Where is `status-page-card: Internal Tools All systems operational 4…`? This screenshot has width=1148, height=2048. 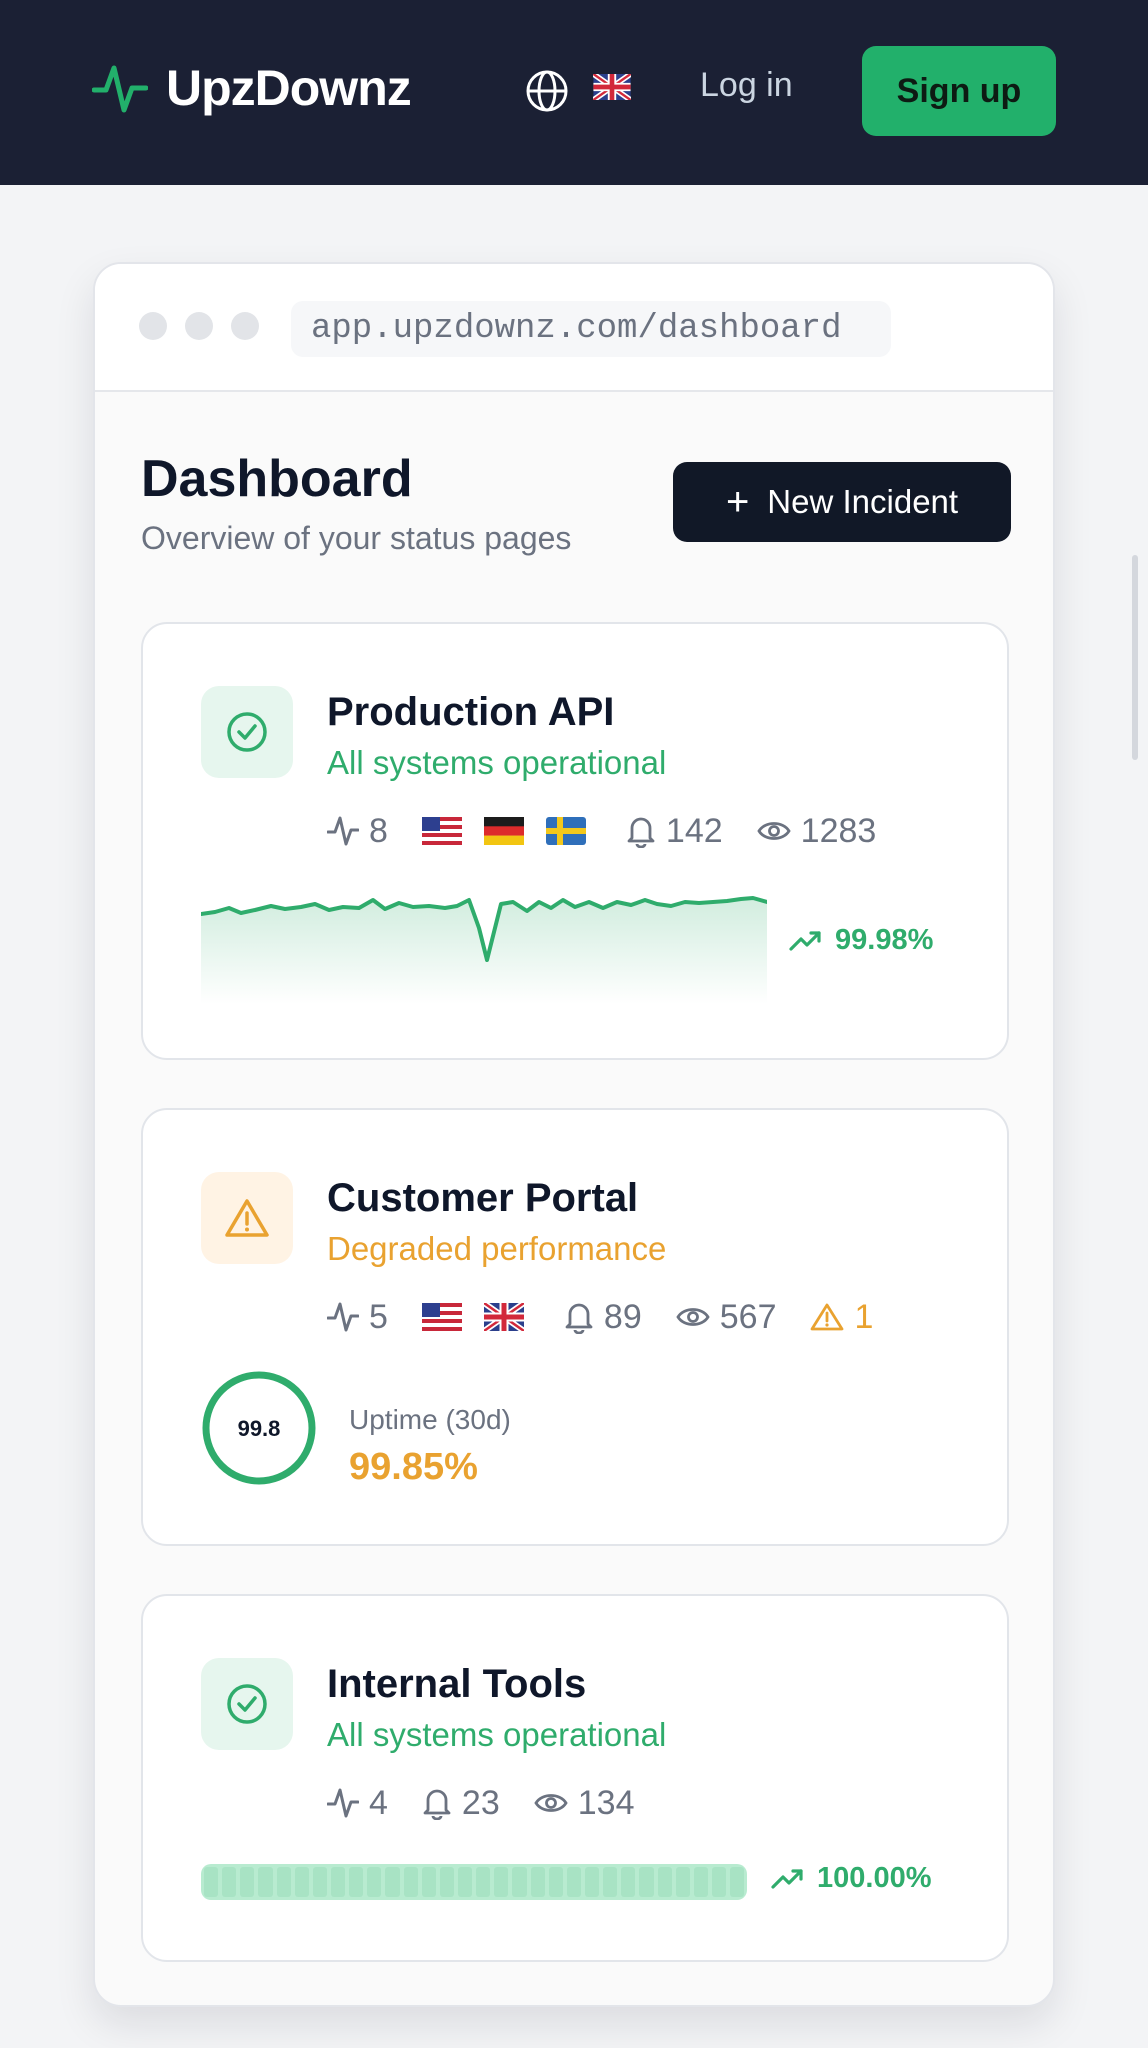 status-page-card: Internal Tools All systems operational 4… is located at coordinates (575, 1778).